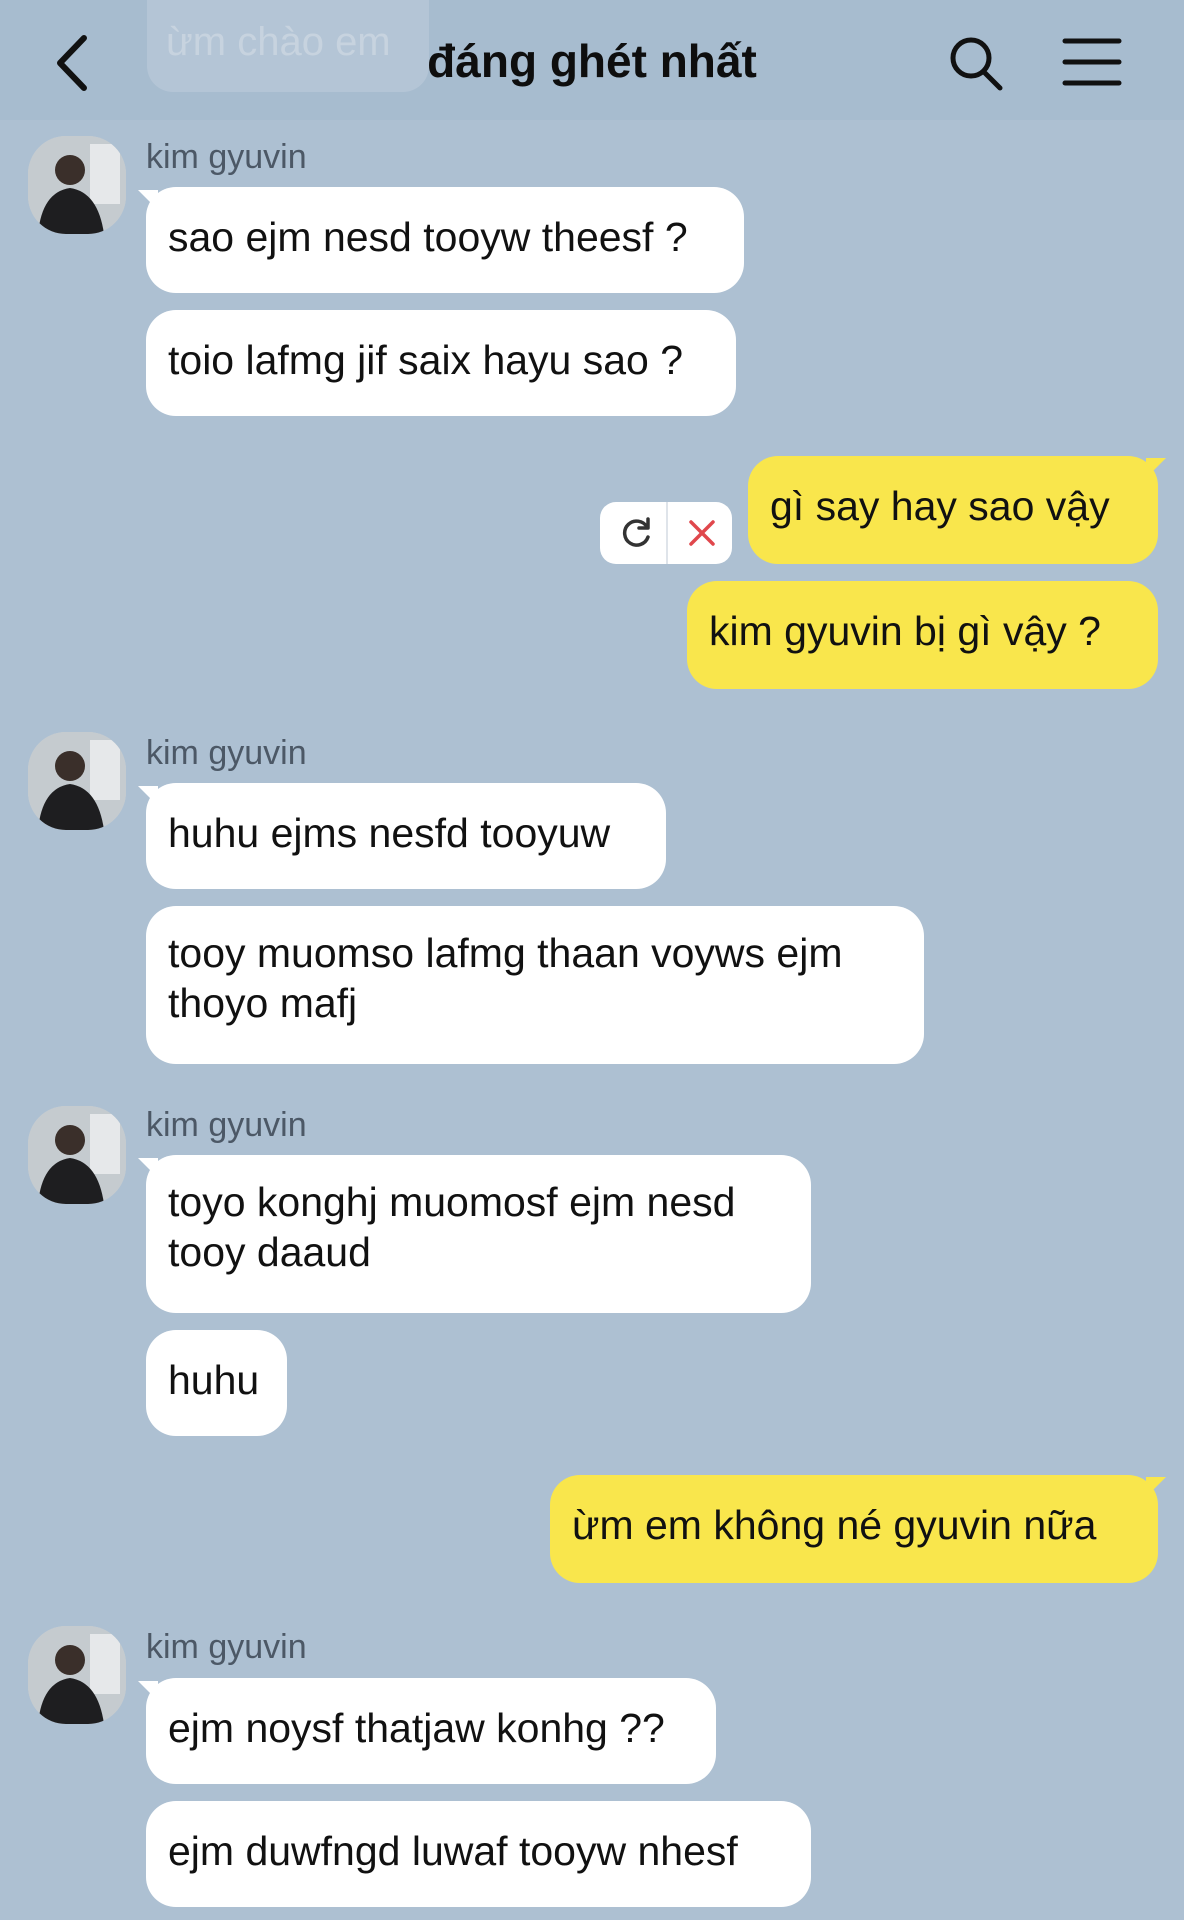 This screenshot has height=1920, width=1184. I want to click on message-bubble-incoming: huhu, so click(216, 1383).